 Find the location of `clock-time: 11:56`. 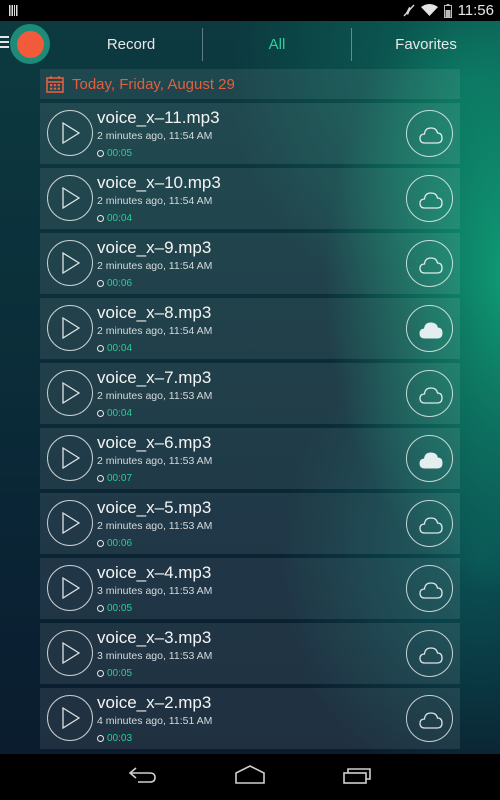

clock-time: 11:56 is located at coordinates (475, 10).